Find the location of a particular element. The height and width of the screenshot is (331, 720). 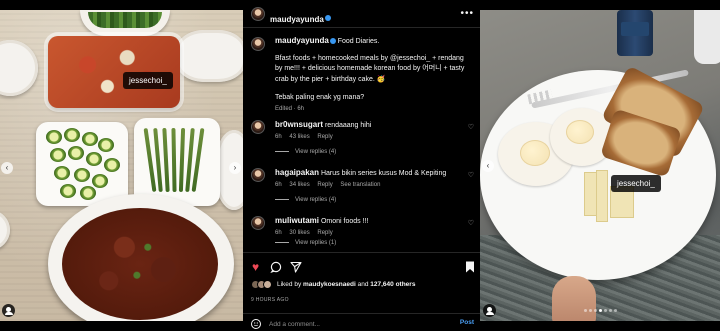

view-replies-link: View replies (1) is located at coordinates (305, 243).